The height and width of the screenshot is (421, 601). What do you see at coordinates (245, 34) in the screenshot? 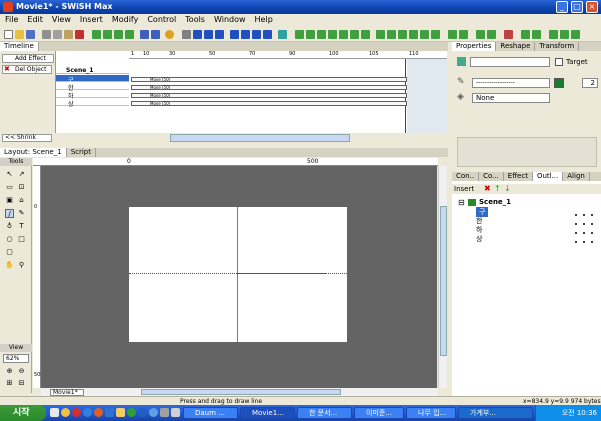
I see `prev-frame-icon` at bounding box center [245, 34].